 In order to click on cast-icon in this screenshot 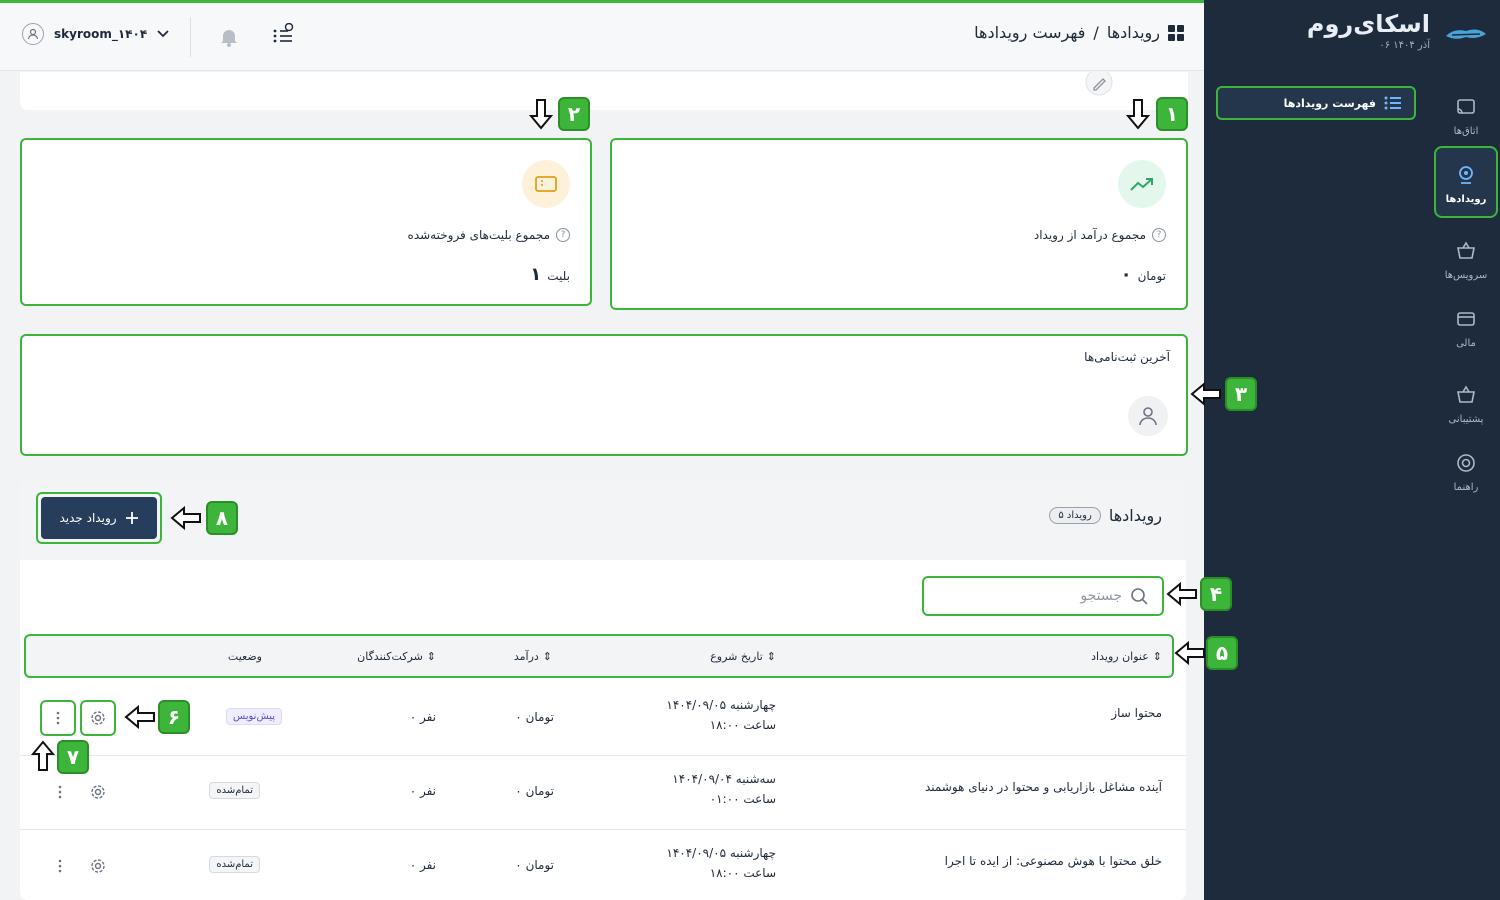, I will do `click(1466, 106)`.